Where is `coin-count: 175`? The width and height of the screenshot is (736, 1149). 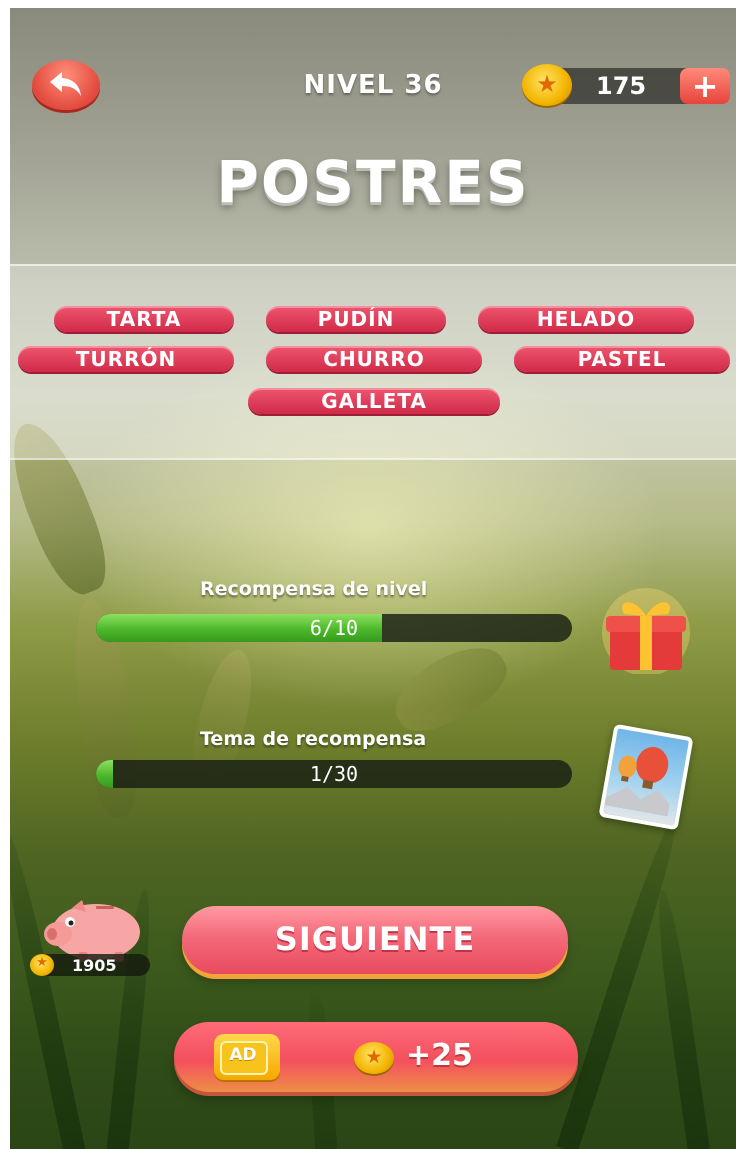
coin-count: 175 is located at coordinates (621, 86).